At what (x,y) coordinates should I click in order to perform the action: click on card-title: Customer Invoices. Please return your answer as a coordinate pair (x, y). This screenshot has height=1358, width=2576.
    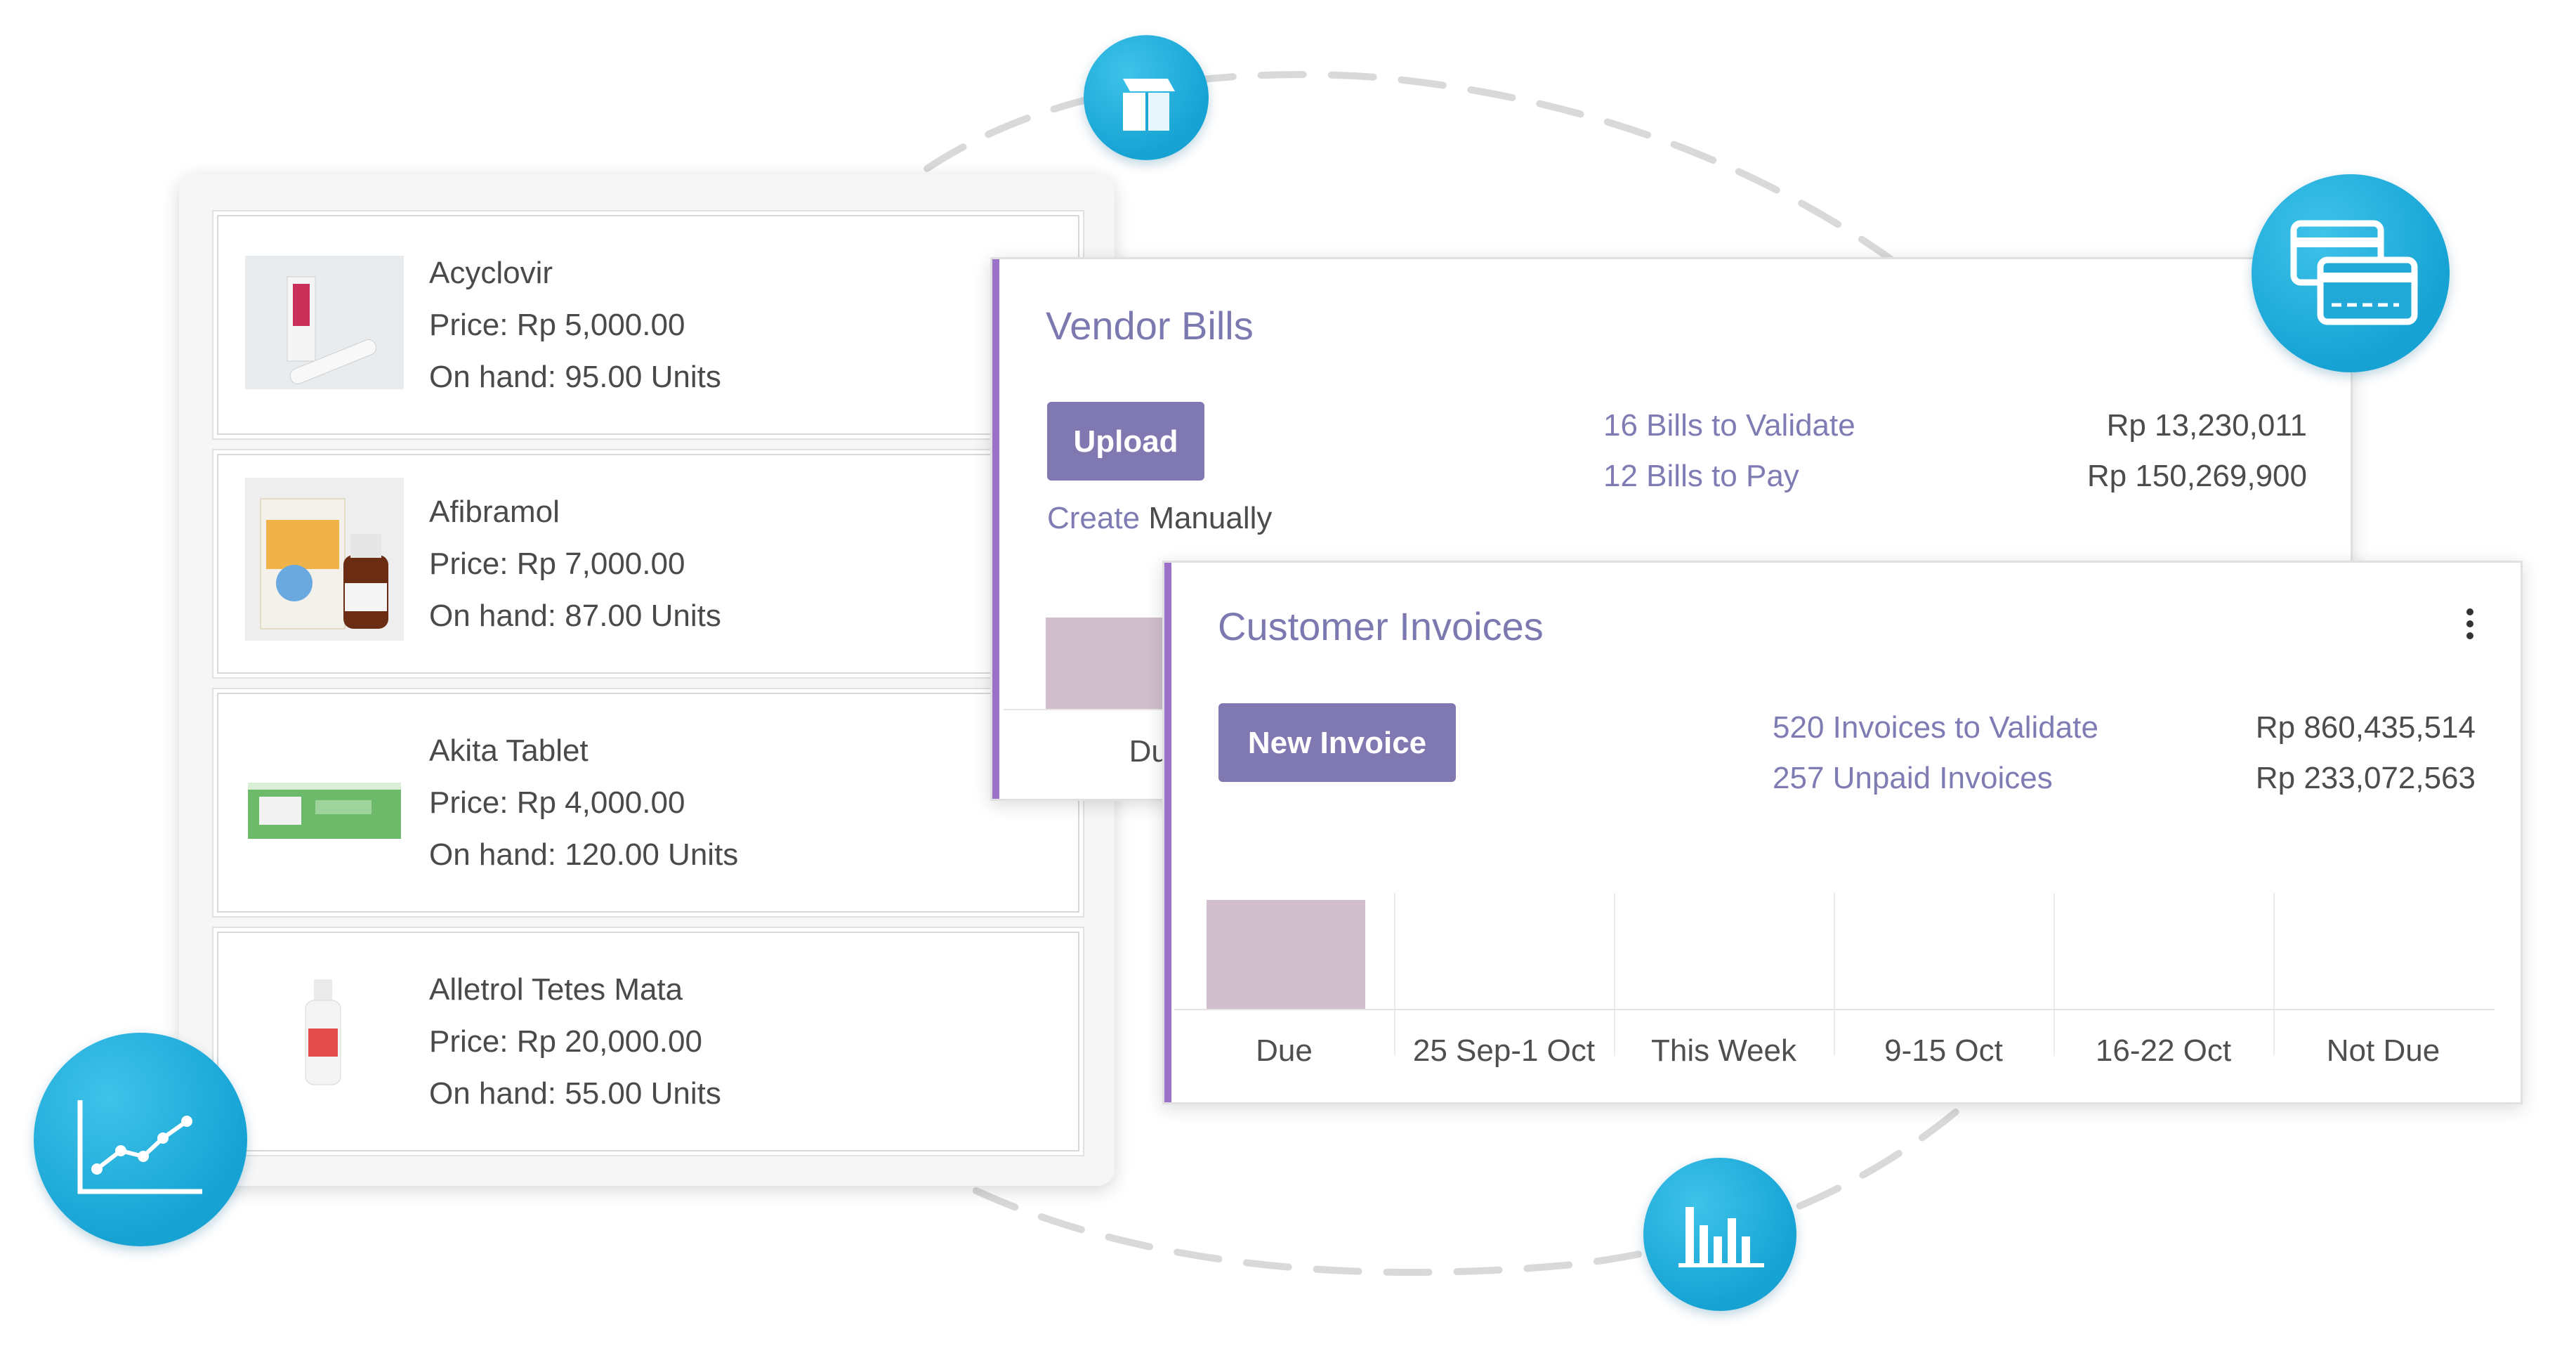
    Looking at the image, I should click on (1381, 626).